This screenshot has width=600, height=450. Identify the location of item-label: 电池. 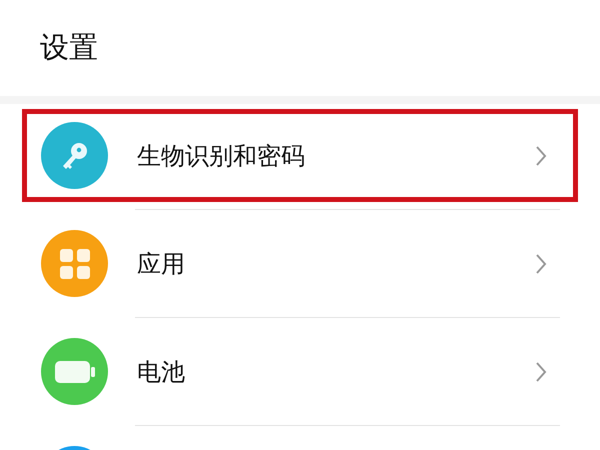
(161, 372).